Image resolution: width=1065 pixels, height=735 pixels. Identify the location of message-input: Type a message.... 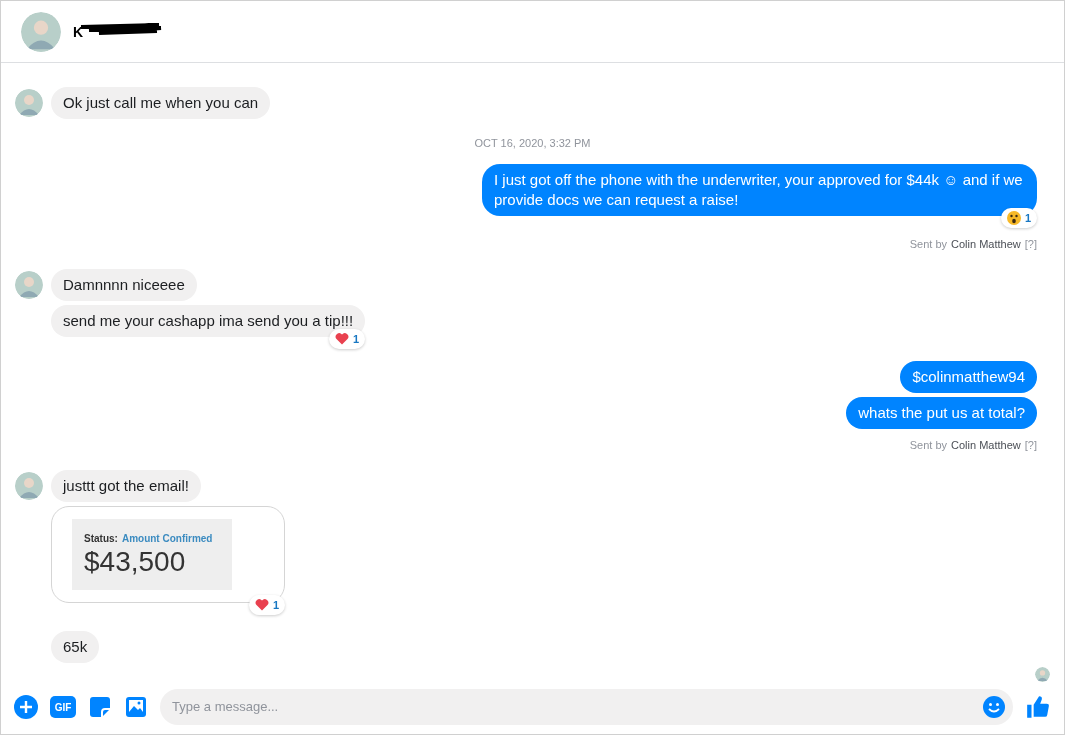
(577, 707).